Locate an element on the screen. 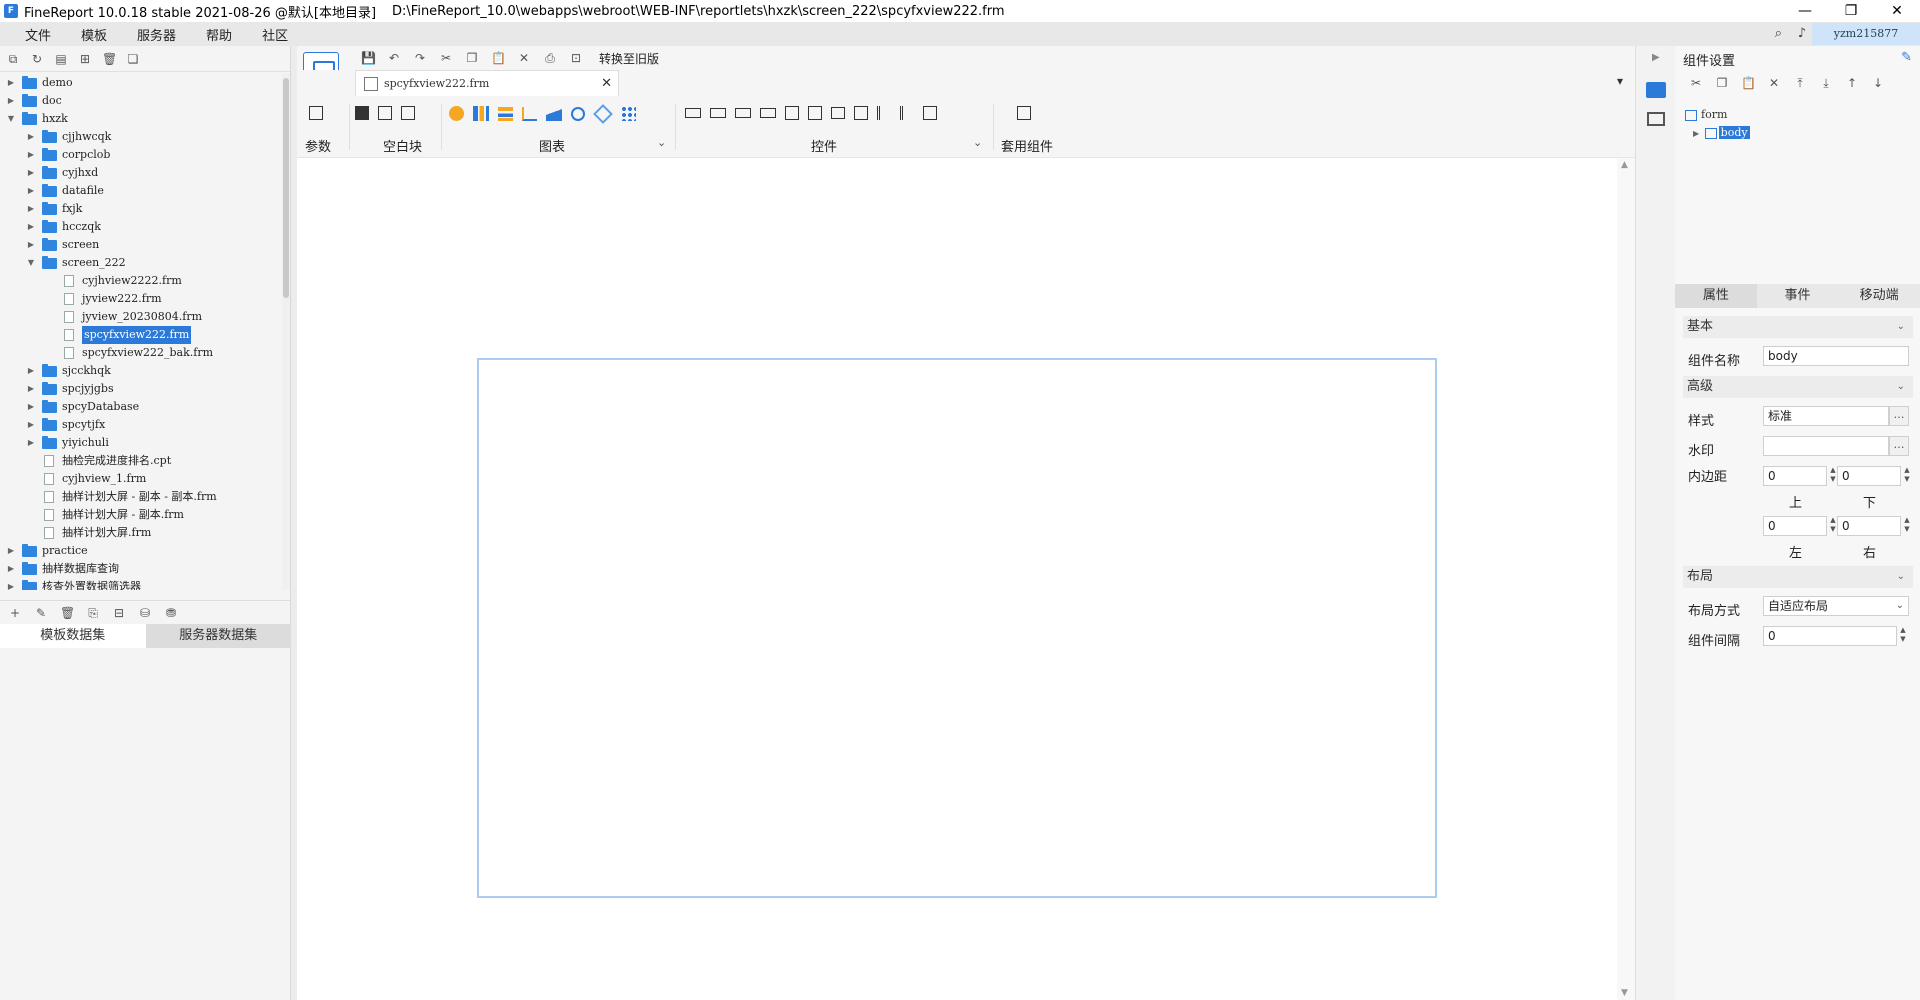 This screenshot has width=1920, height=1000. close-icon: ✕ is located at coordinates (1897, 11).